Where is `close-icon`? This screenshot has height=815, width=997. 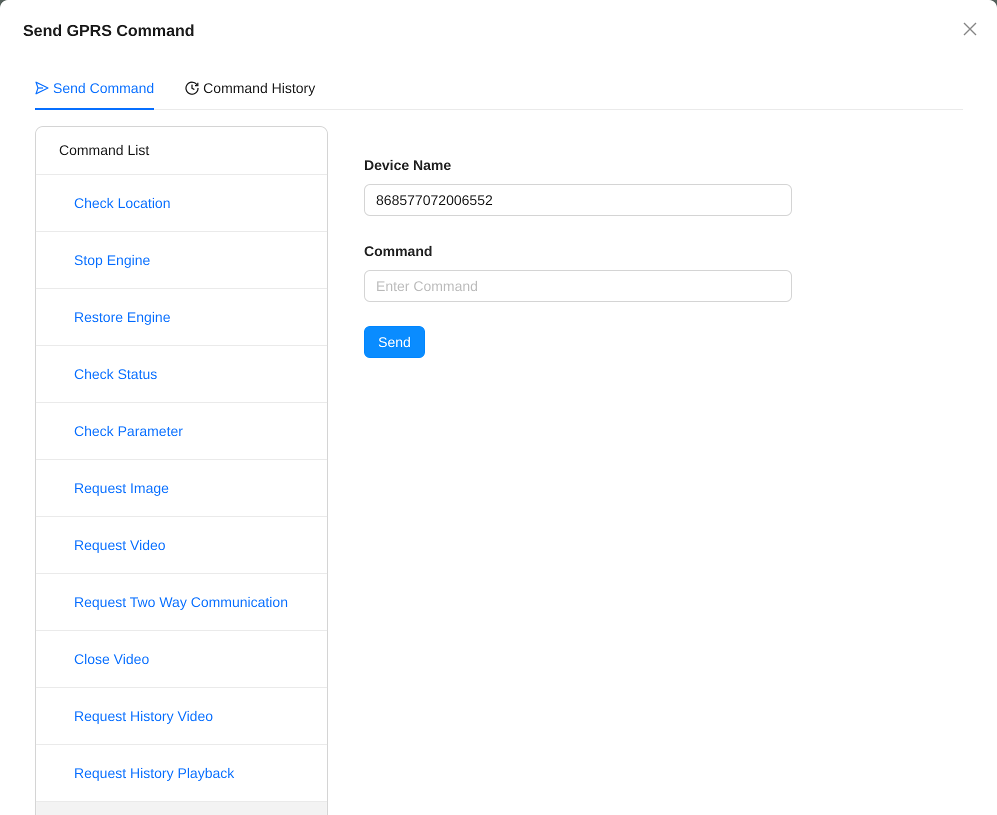 close-icon is located at coordinates (970, 29).